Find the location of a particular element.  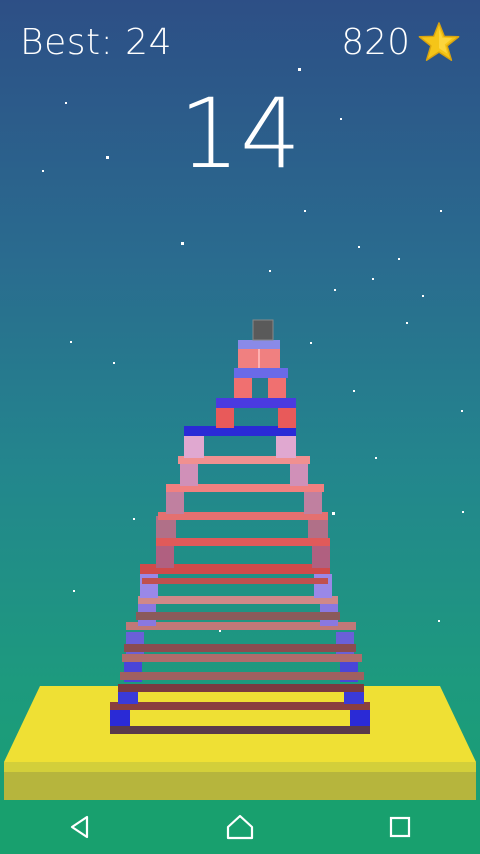

back-button is located at coordinates (80, 827).